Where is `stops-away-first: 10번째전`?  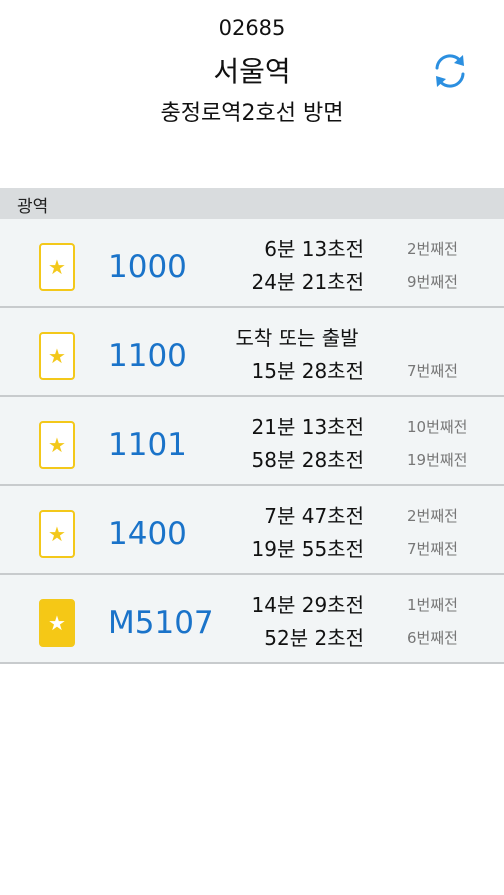 stops-away-first: 10번째전 is located at coordinates (437, 427).